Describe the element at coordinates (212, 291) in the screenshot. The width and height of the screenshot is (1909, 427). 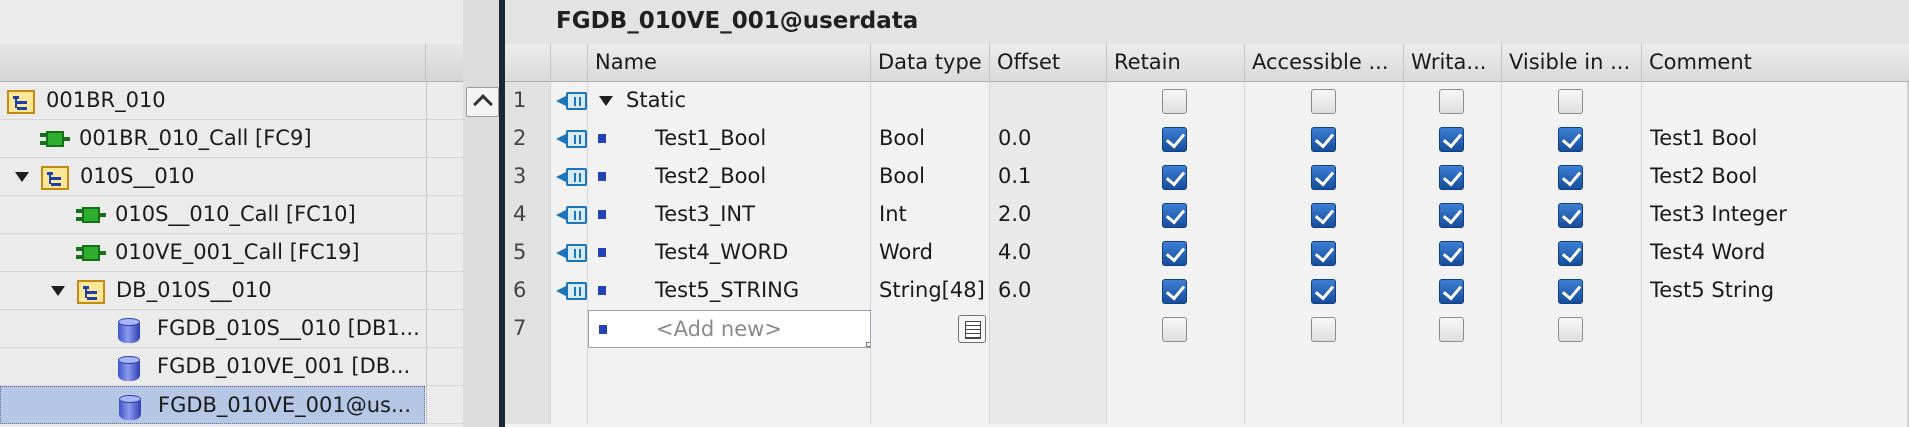
I see `tree-item-cell: DB_010S__010` at that location.